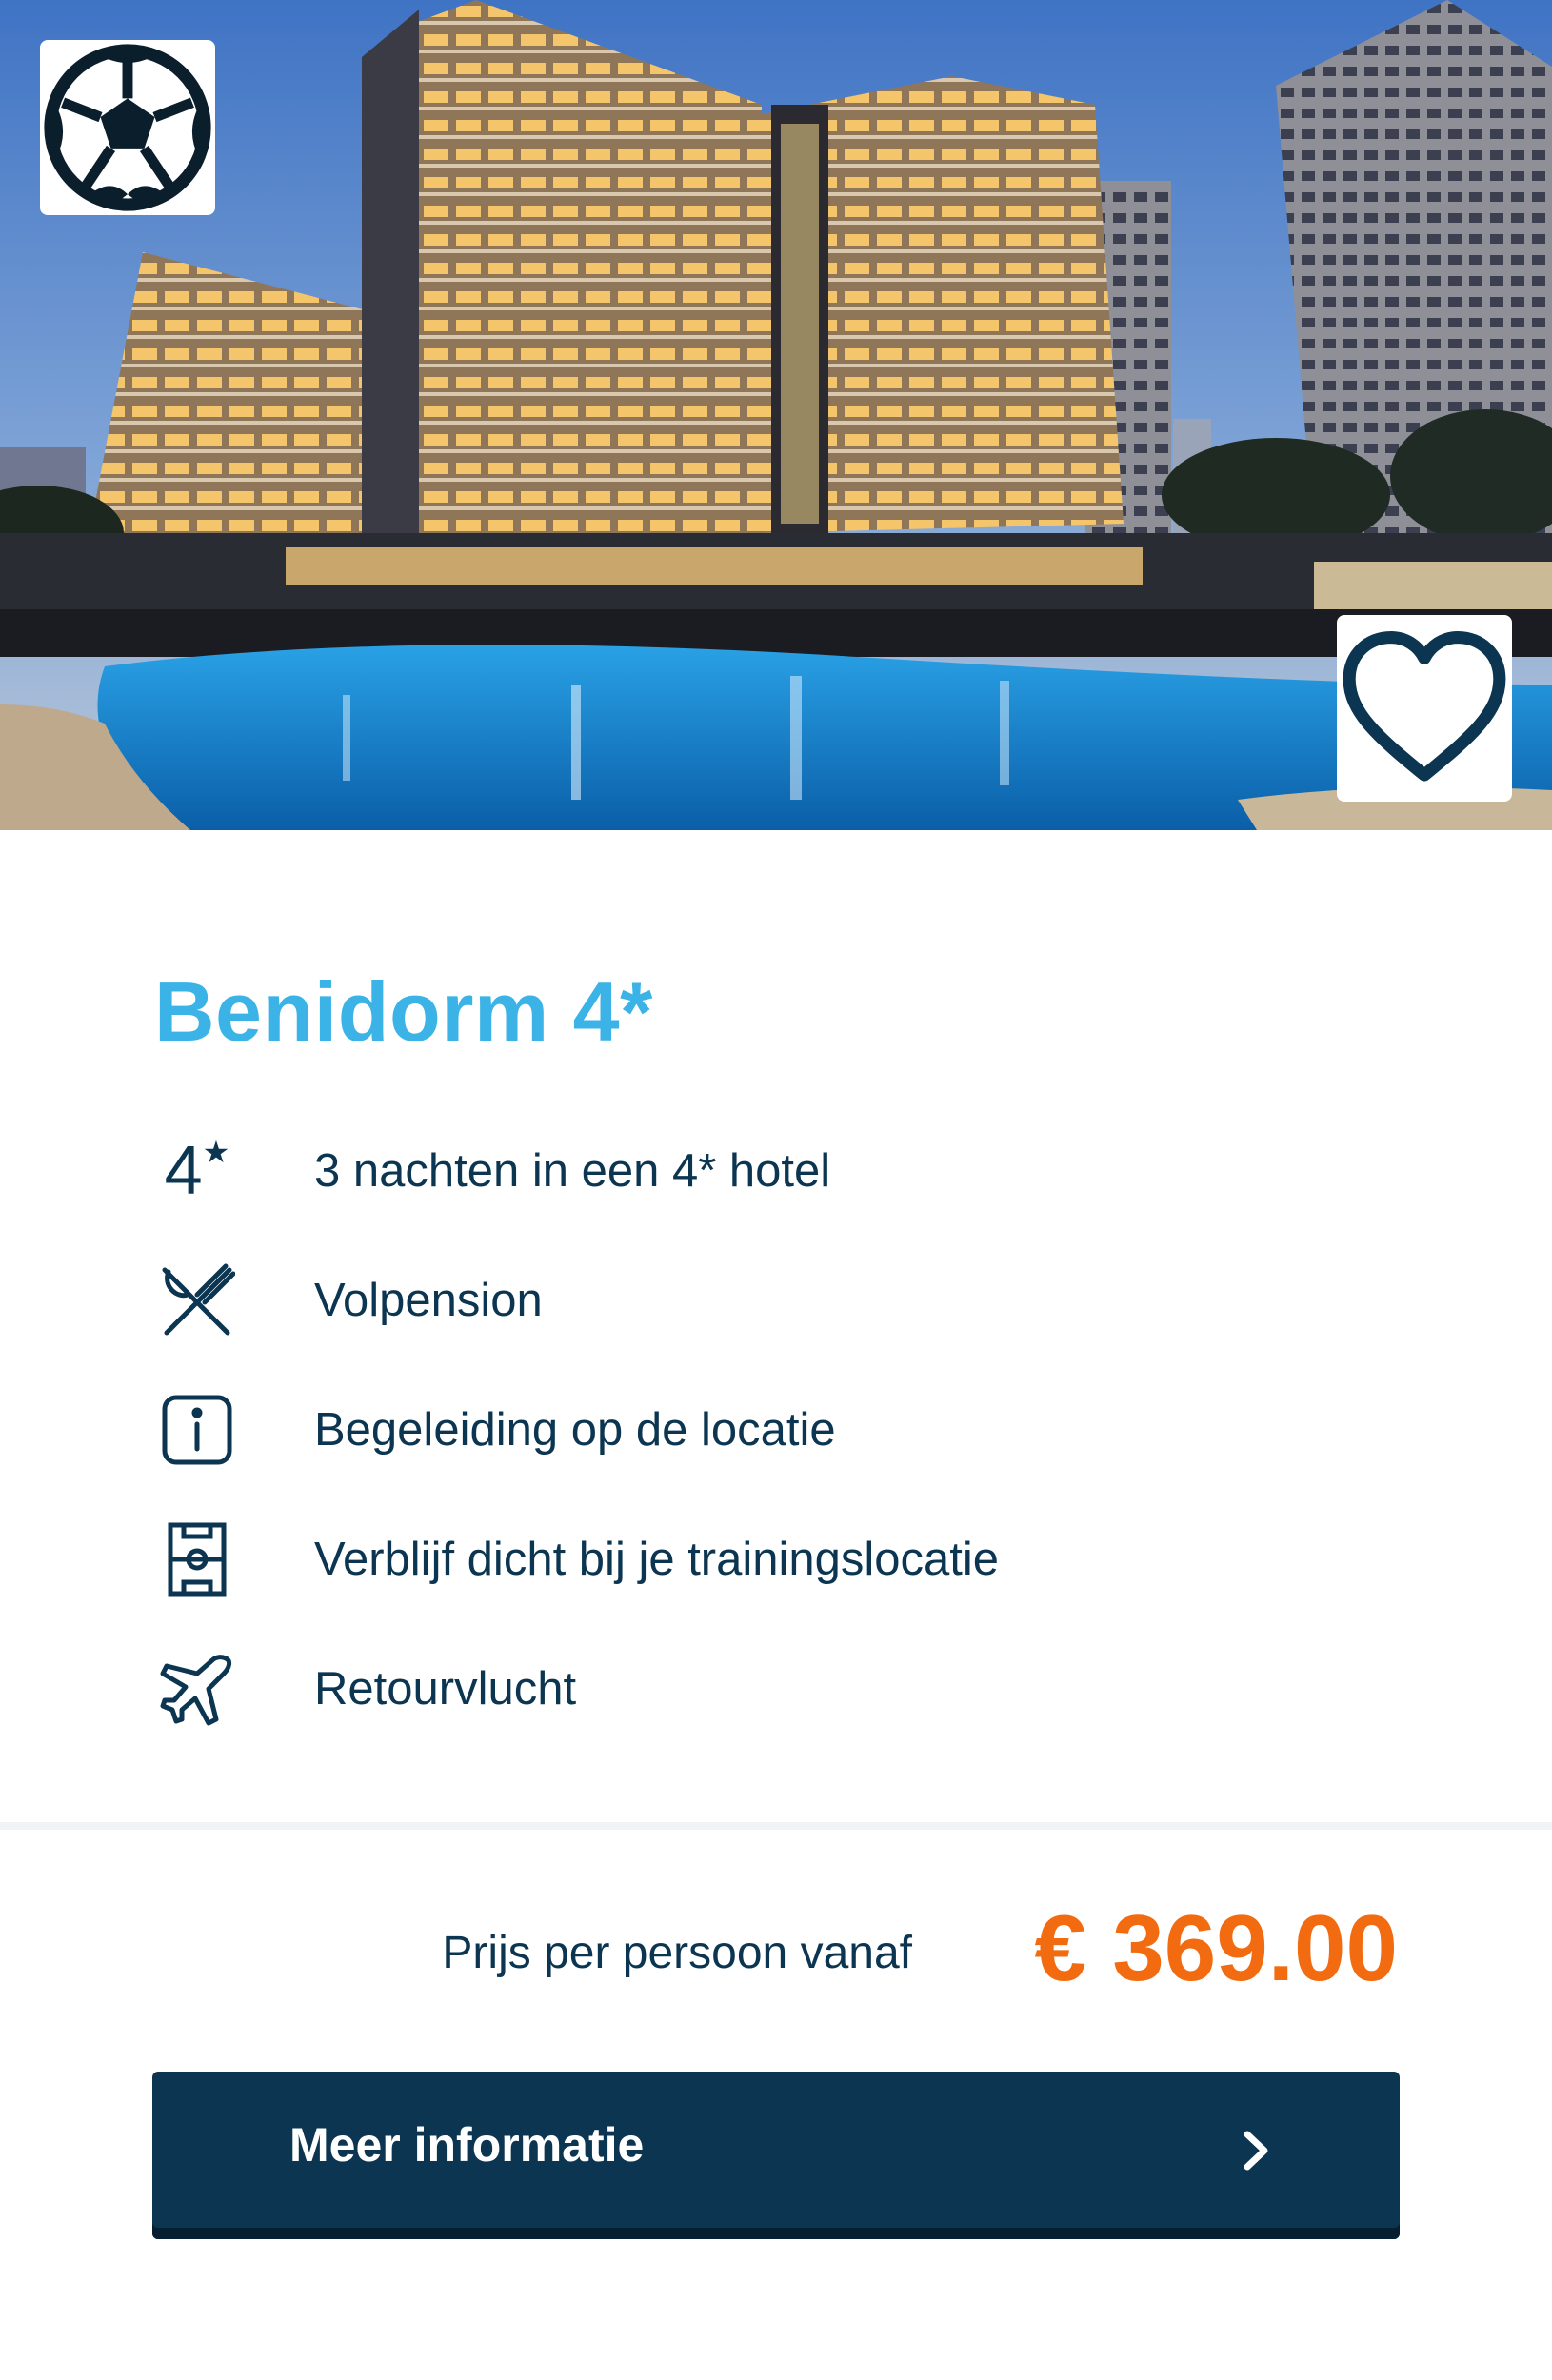 The image size is (1552, 2380). I want to click on four-star-icon: 4 ★, so click(197, 1171).